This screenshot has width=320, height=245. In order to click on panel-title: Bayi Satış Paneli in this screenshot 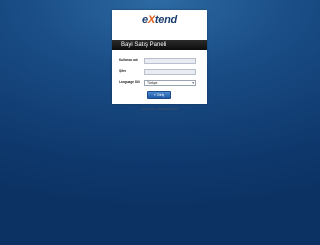, I will do `click(159, 45)`.